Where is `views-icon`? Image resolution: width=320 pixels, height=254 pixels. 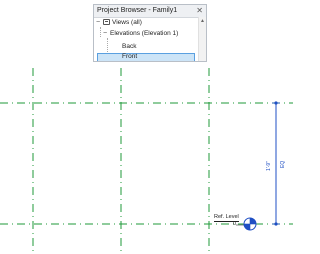 views-icon is located at coordinates (106, 22).